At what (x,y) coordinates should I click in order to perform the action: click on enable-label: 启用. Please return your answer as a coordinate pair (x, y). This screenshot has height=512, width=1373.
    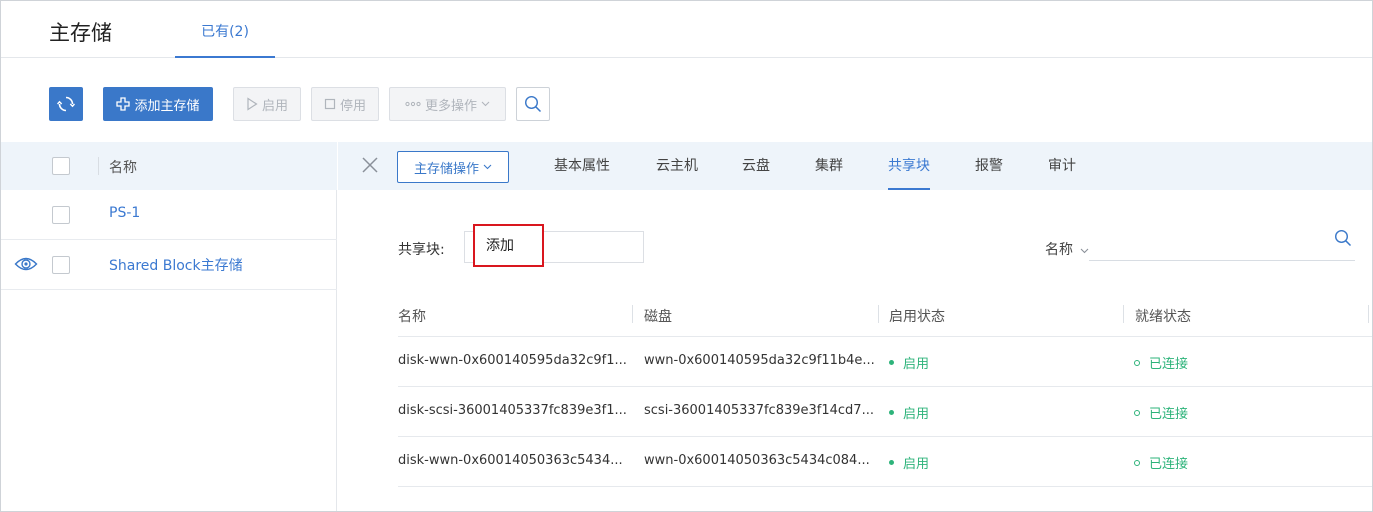
    Looking at the image, I should click on (274, 106).